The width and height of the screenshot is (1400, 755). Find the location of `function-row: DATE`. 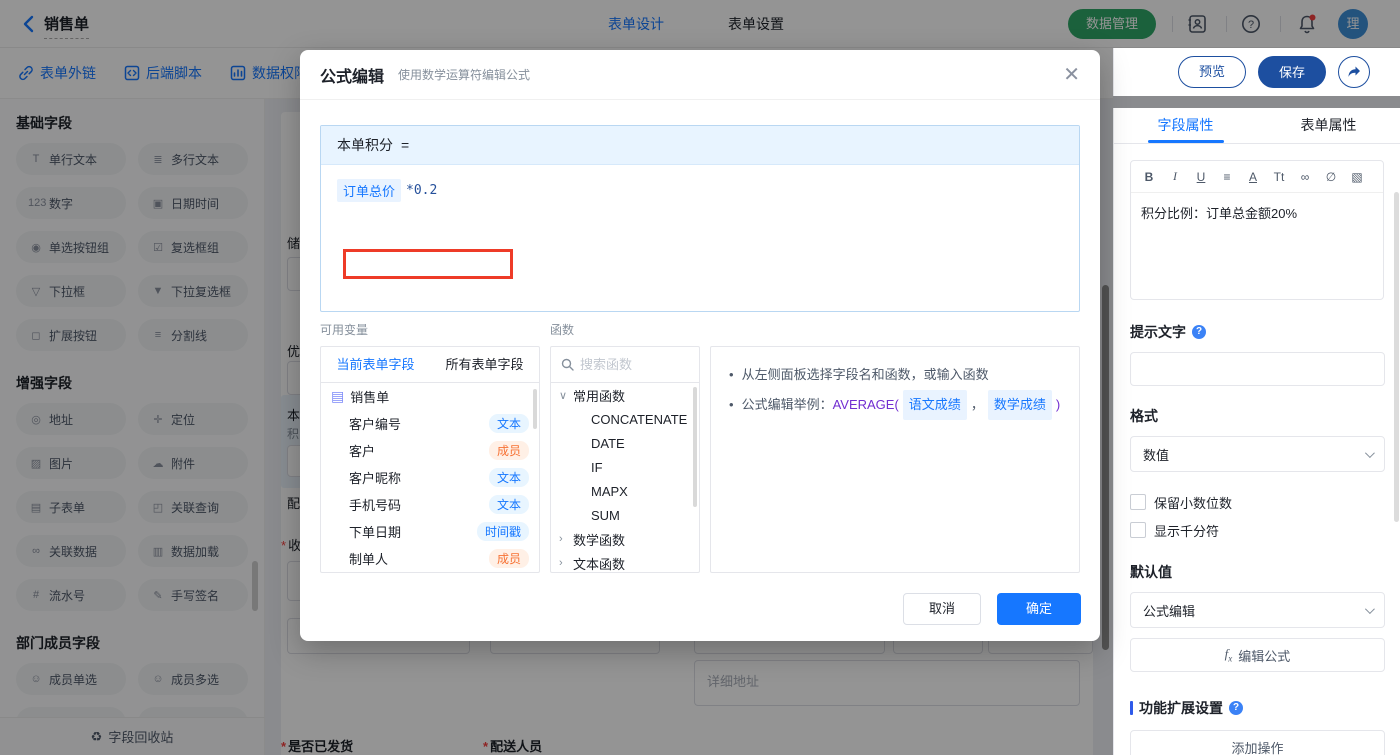

function-row: DATE is located at coordinates (625, 443).